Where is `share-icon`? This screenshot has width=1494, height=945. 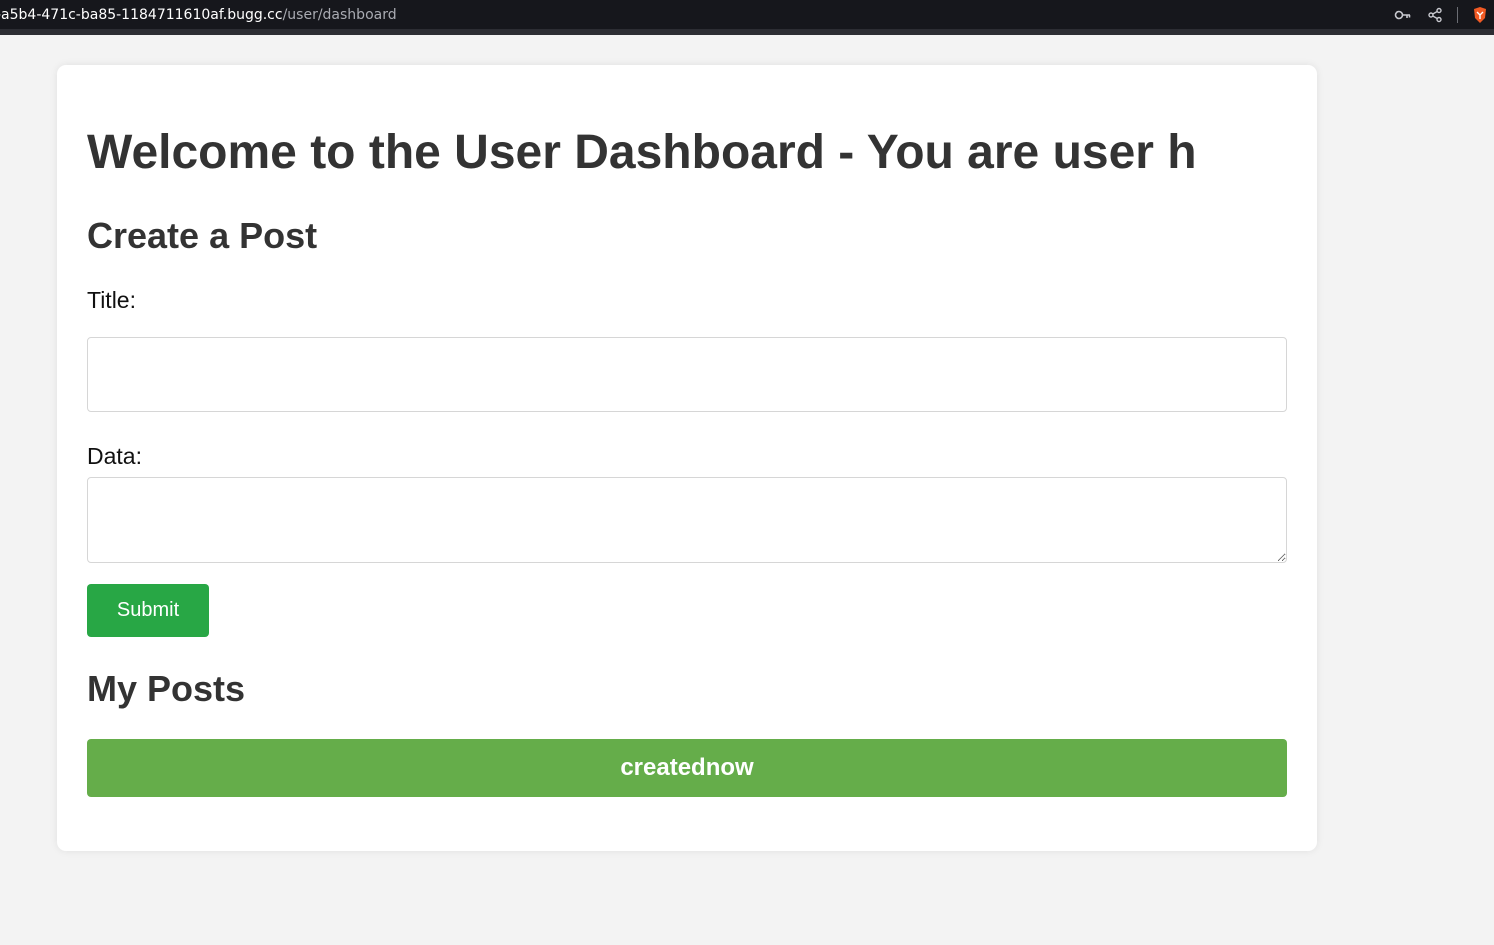
share-icon is located at coordinates (1435, 15).